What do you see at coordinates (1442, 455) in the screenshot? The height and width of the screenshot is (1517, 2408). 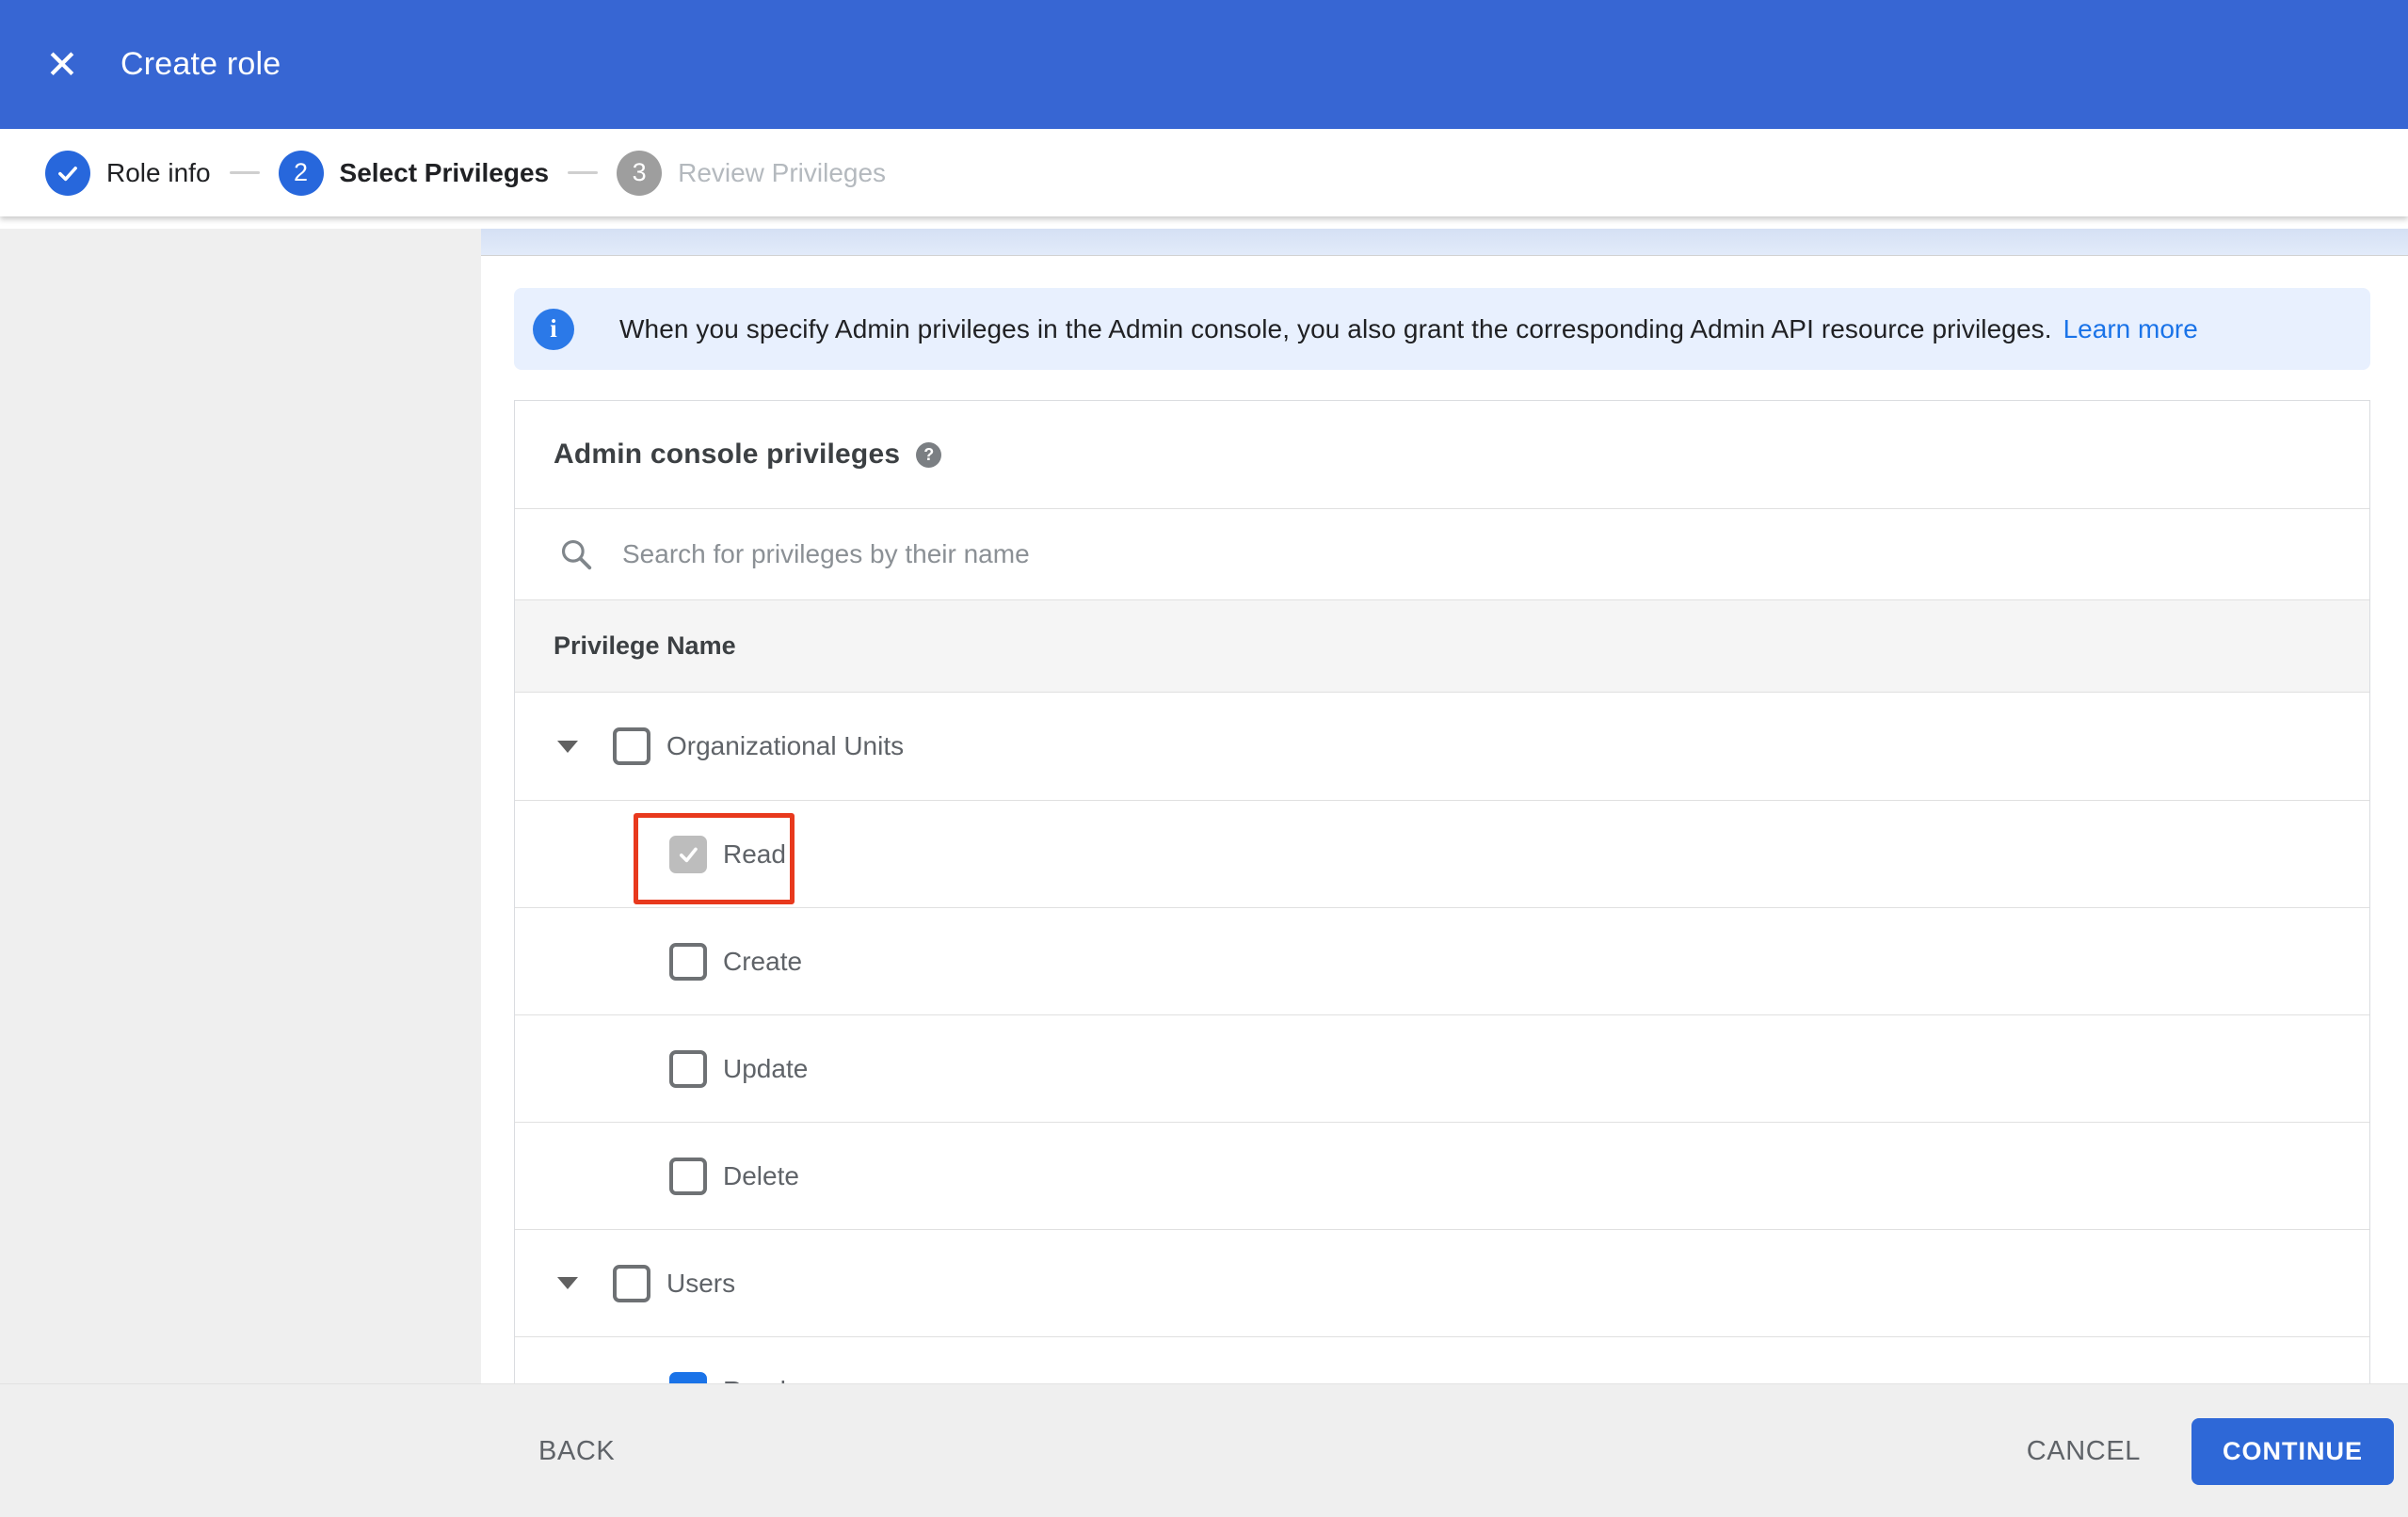 I see `card-header: Admin console privileges ?` at bounding box center [1442, 455].